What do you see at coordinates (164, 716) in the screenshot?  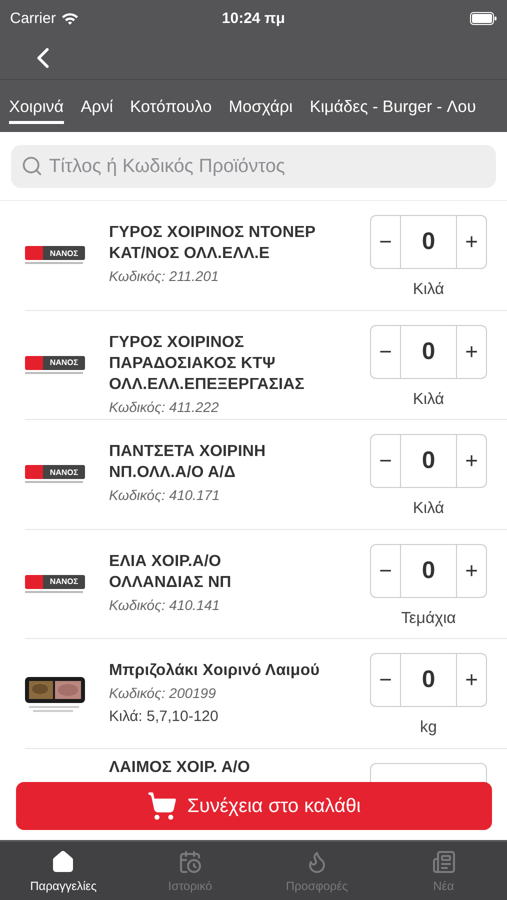 I see `product-note: Κιλά: 5,7,10-120` at bounding box center [164, 716].